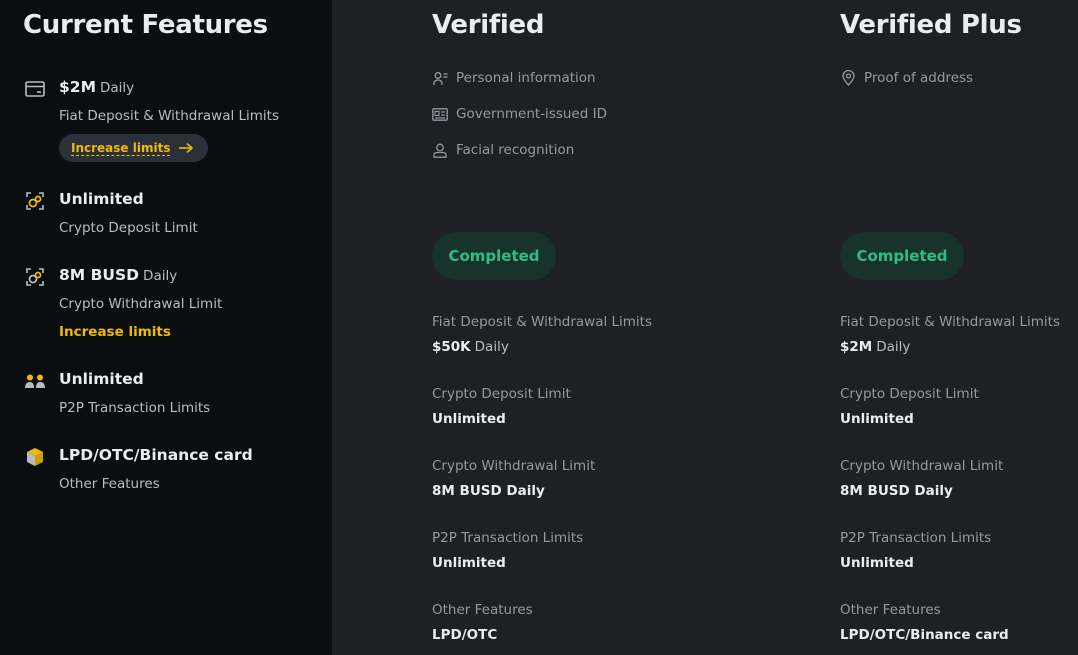 The image size is (1078, 655). Describe the element at coordinates (156, 455) in the screenshot. I see `feature-value: LPD/OTC/Binance card` at that location.